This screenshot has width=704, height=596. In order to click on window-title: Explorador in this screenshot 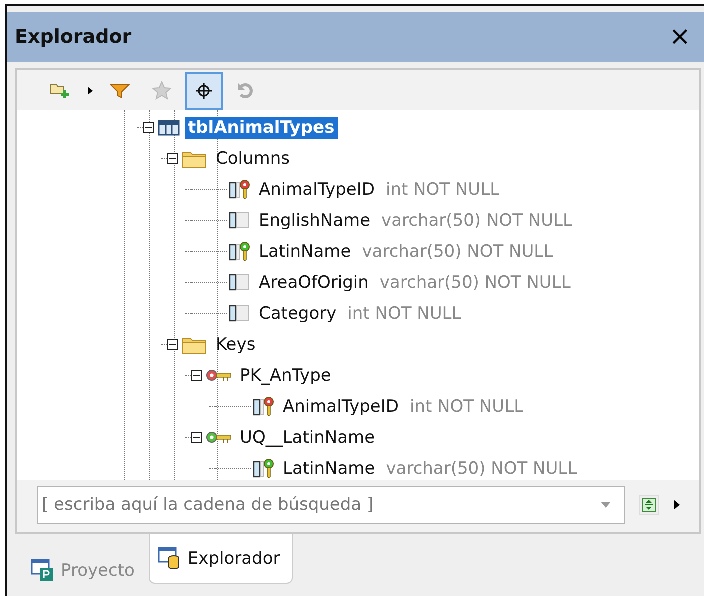, I will do `click(73, 37)`.